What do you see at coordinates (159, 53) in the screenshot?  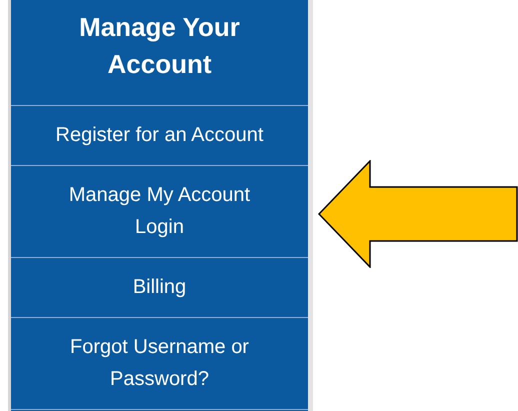 I see `panel-title: Manage Your Account` at bounding box center [159, 53].